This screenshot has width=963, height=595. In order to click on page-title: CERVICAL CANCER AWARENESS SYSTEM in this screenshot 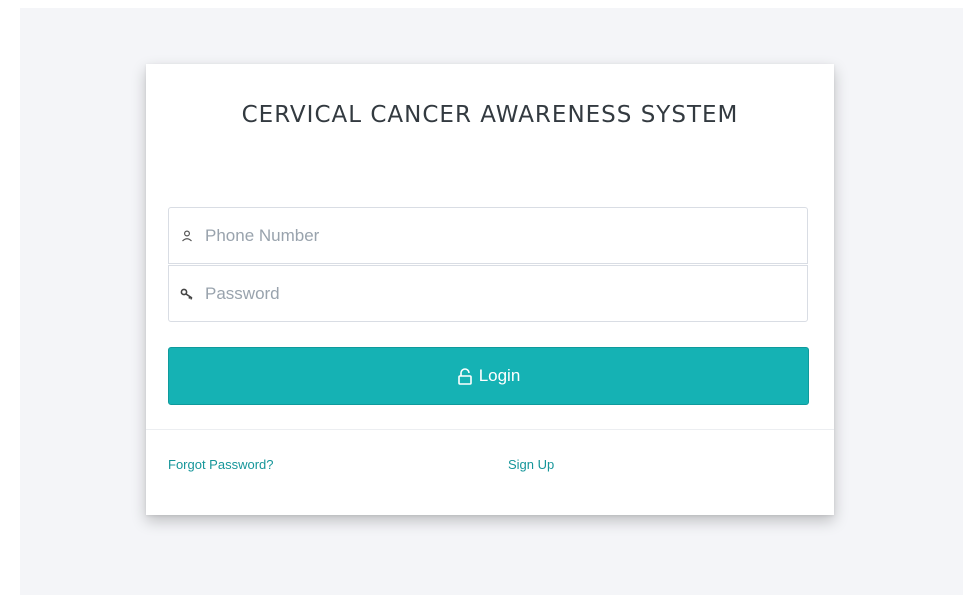, I will do `click(490, 115)`.